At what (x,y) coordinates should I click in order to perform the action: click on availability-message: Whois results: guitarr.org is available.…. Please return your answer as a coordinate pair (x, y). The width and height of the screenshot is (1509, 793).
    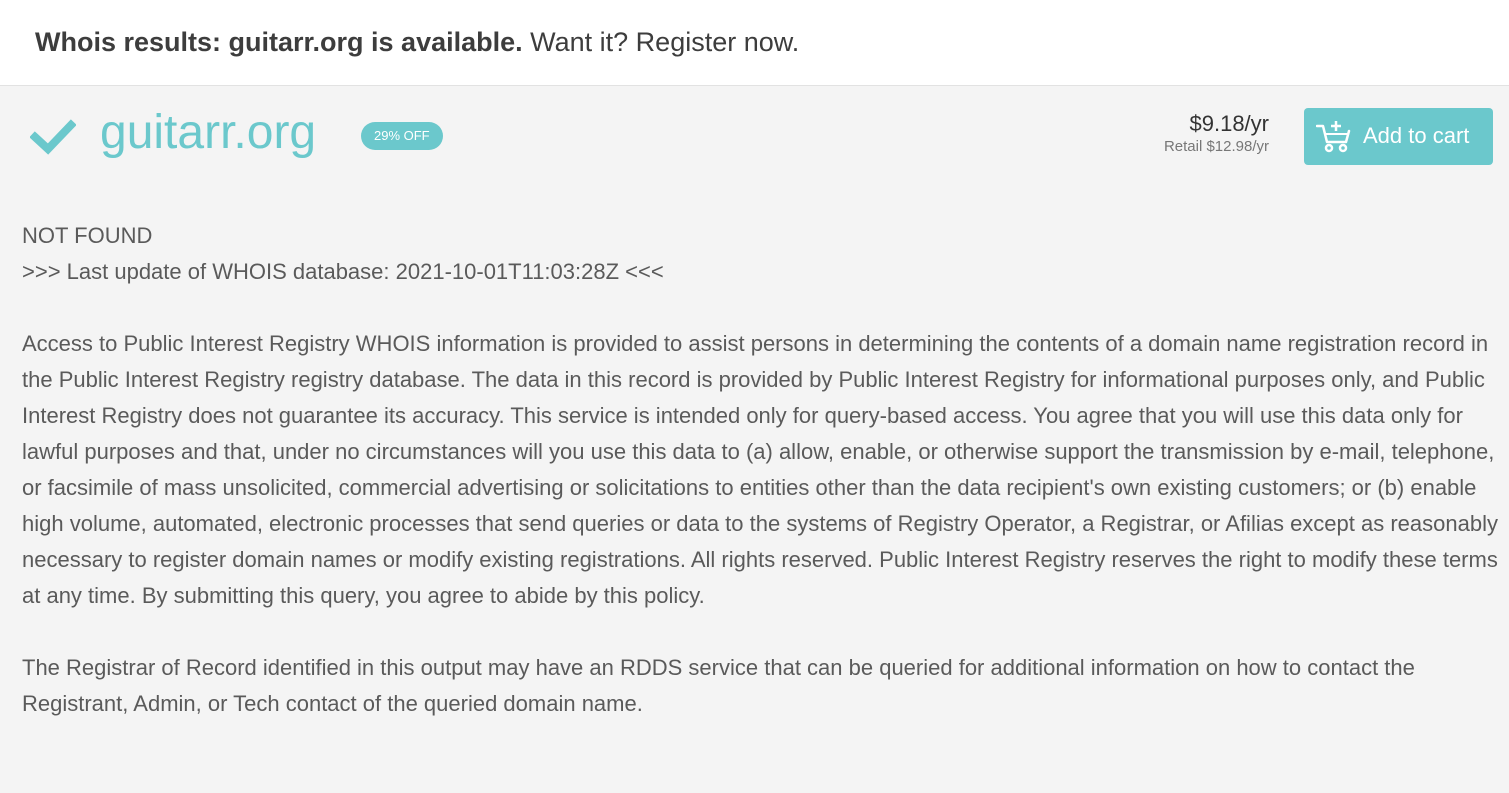
    Looking at the image, I should click on (417, 42).